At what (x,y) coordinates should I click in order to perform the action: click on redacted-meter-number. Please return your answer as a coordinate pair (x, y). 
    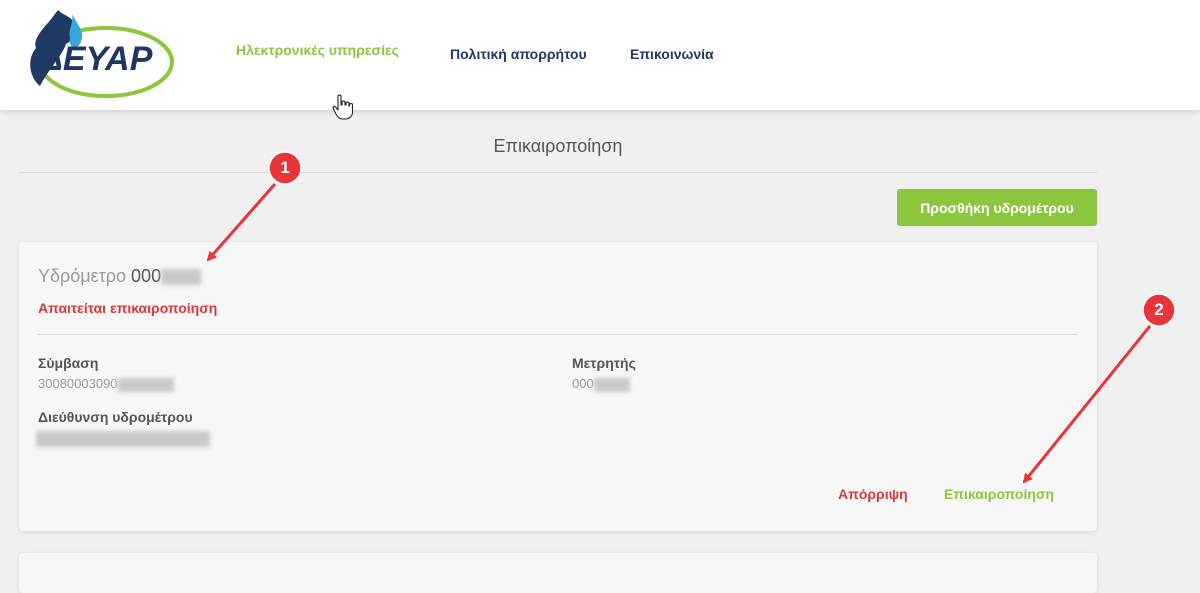
    Looking at the image, I should click on (181, 277).